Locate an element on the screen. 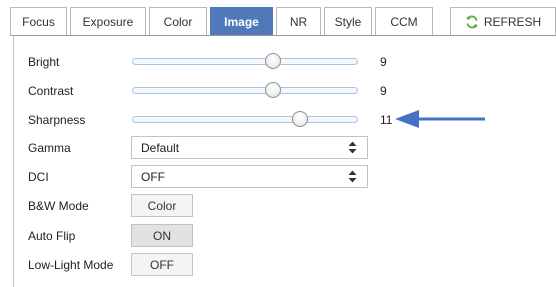  tab-focus: Focus is located at coordinates (38, 21).